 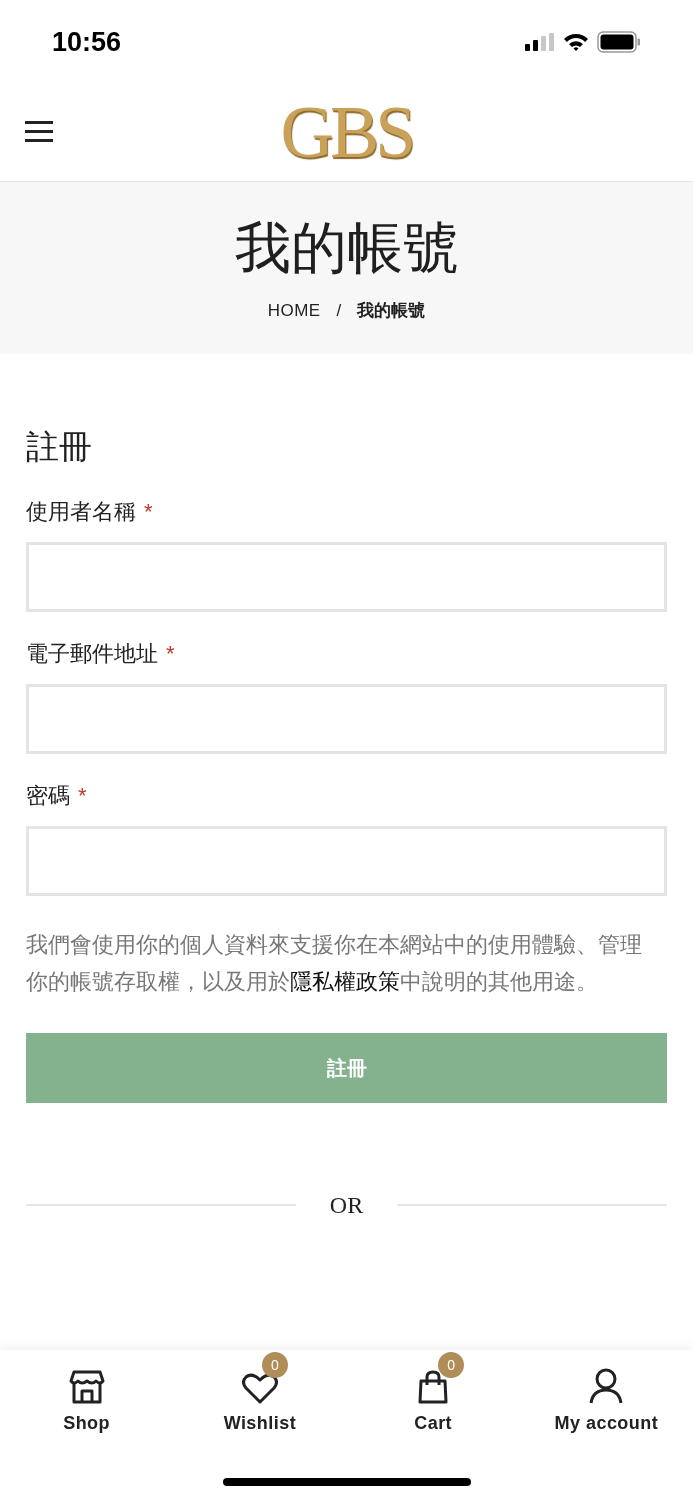 I want to click on status-time: 10:56, so click(x=87, y=42).